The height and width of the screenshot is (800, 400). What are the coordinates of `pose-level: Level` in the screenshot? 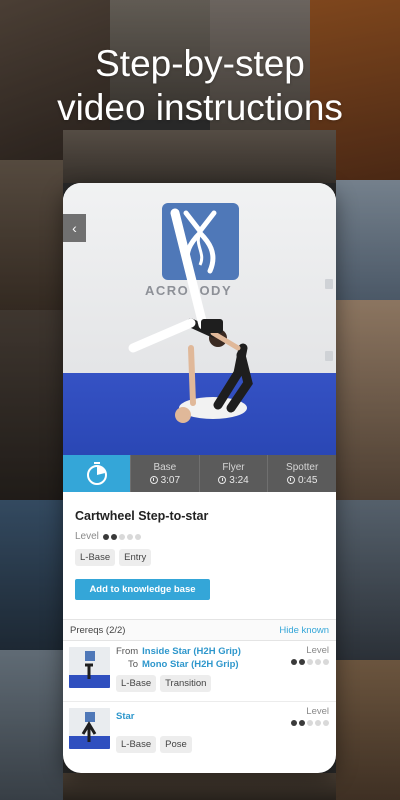 It's located at (108, 536).